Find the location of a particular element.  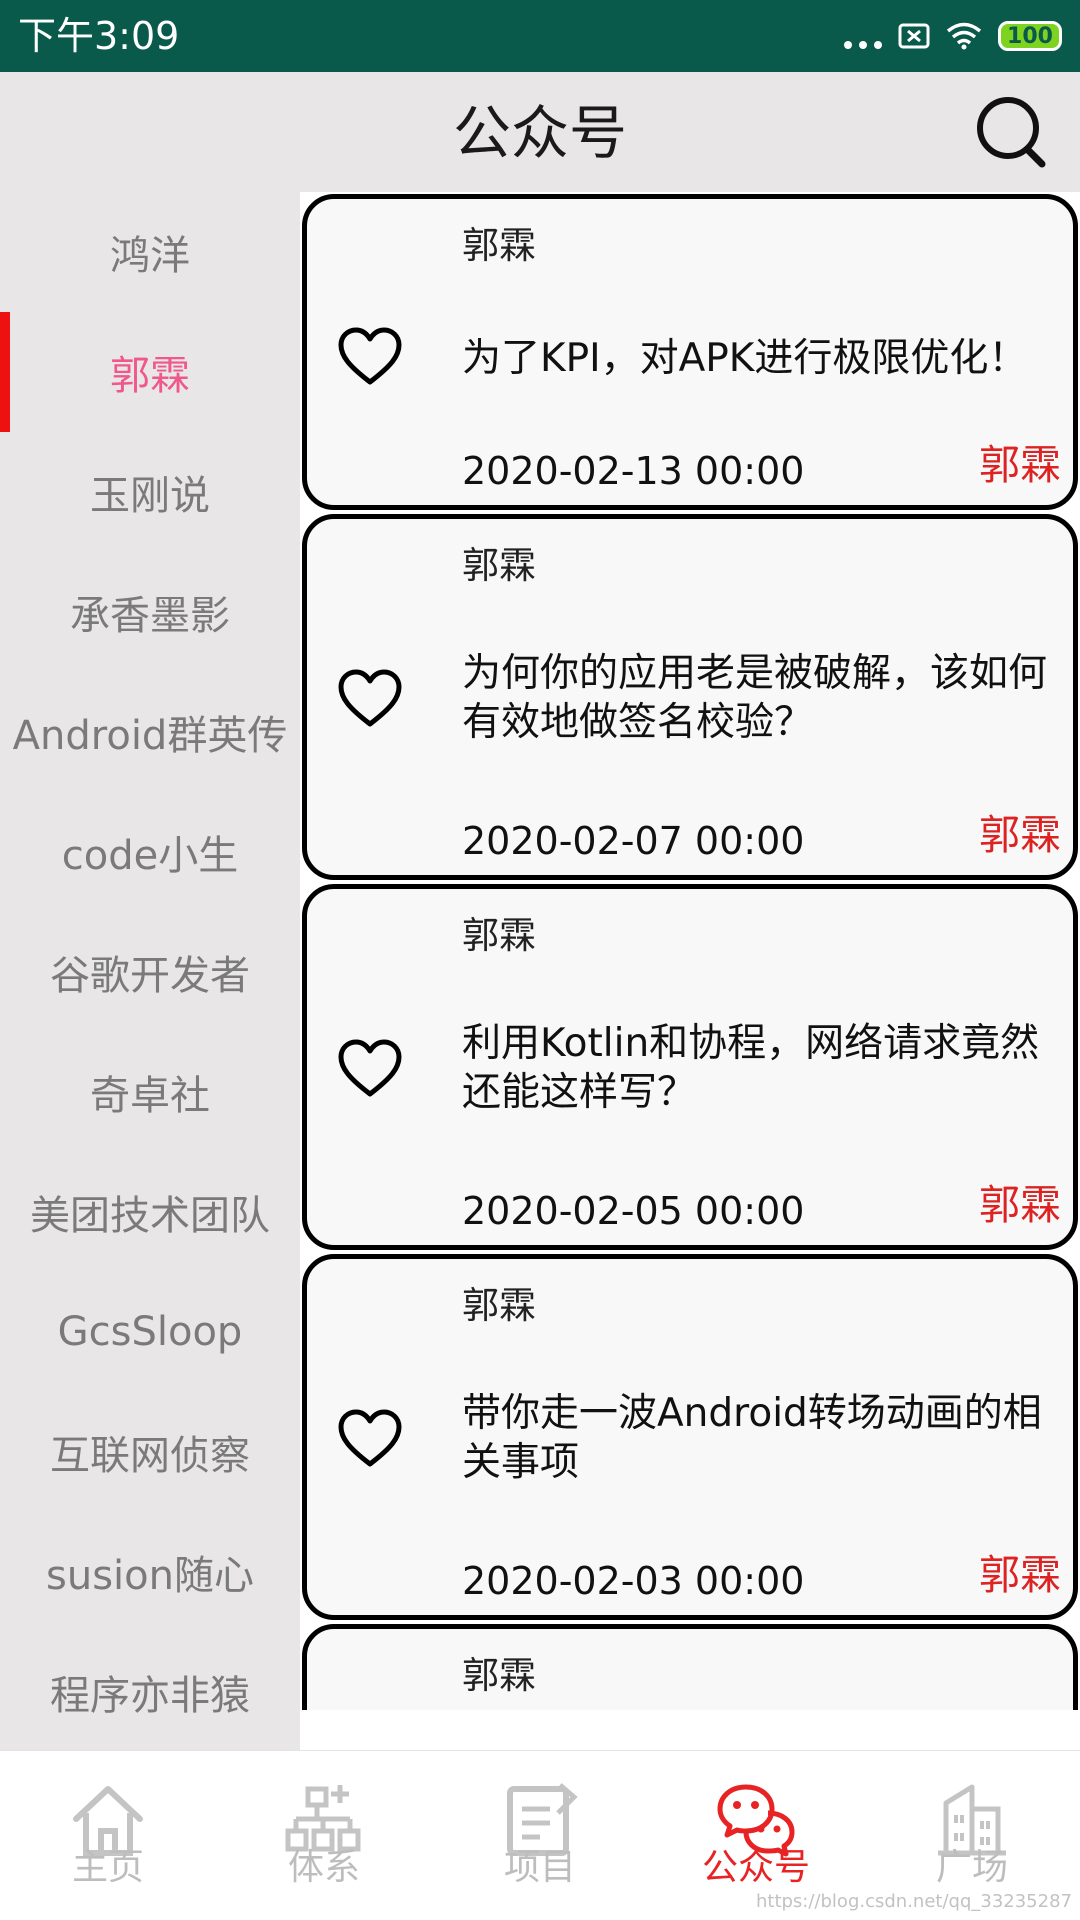

page-title: 公众号 is located at coordinates (539, 133).